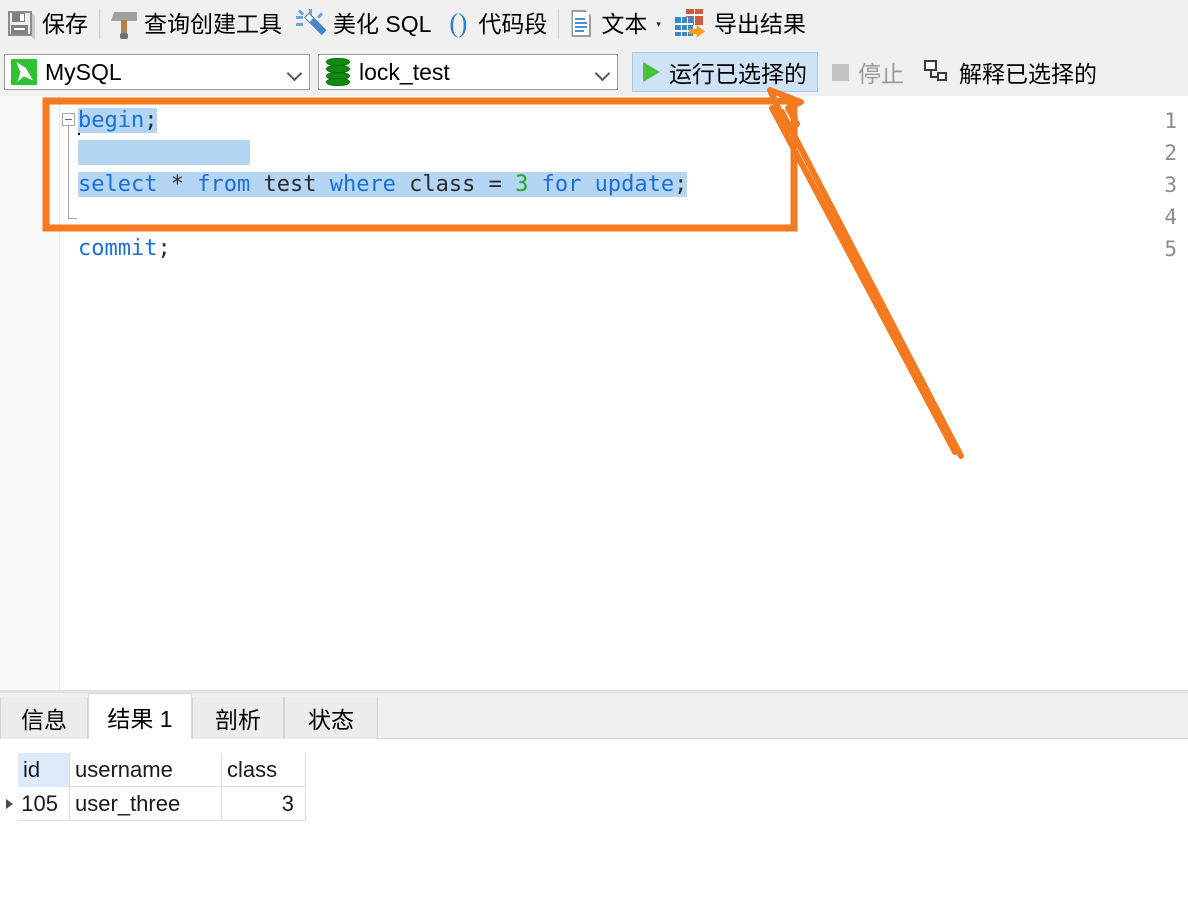  I want to click on magic-wand-icon, so click(311, 24).